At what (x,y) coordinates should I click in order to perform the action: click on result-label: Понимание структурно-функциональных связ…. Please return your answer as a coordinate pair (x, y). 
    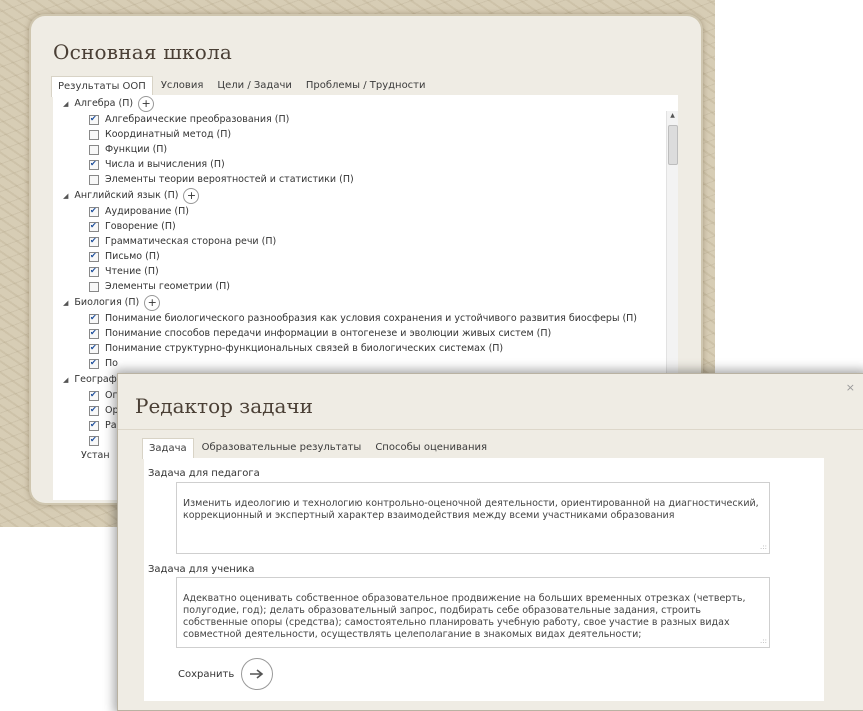
    Looking at the image, I should click on (304, 348).